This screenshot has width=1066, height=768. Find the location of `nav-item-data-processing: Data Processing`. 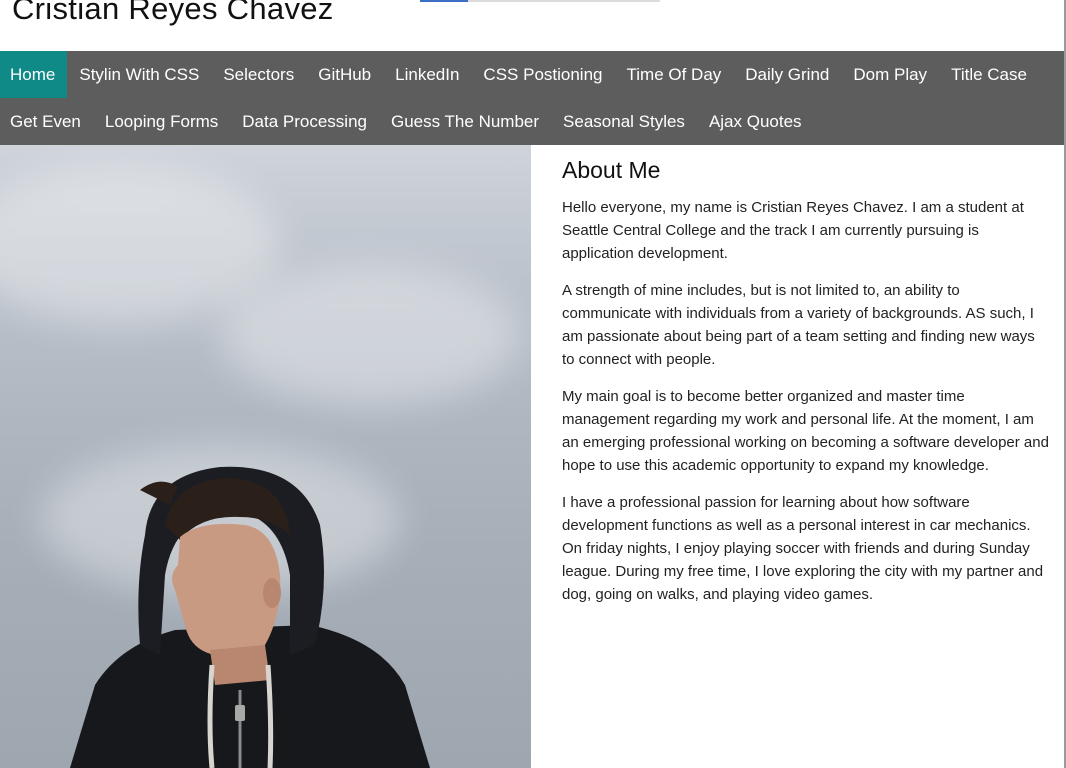

nav-item-data-processing: Data Processing is located at coordinates (304, 121).